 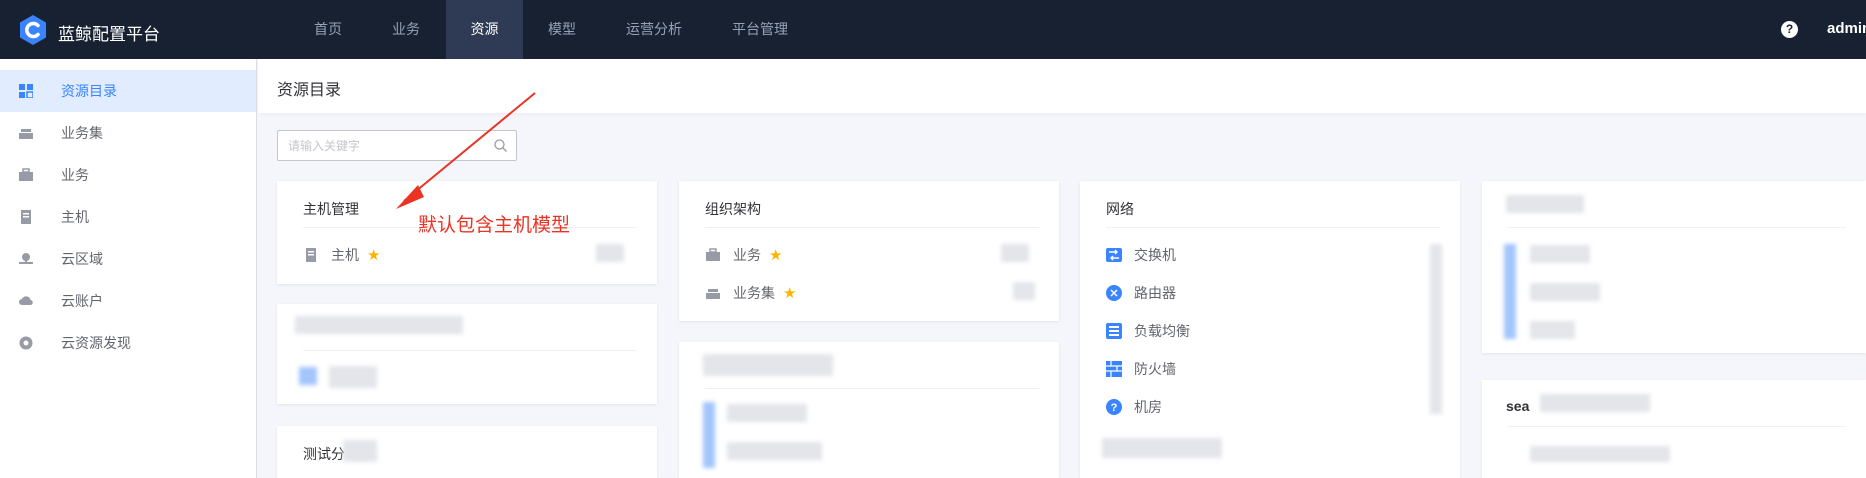 What do you see at coordinates (128, 217) in the screenshot?
I see `sidebar-item-host: 主机` at bounding box center [128, 217].